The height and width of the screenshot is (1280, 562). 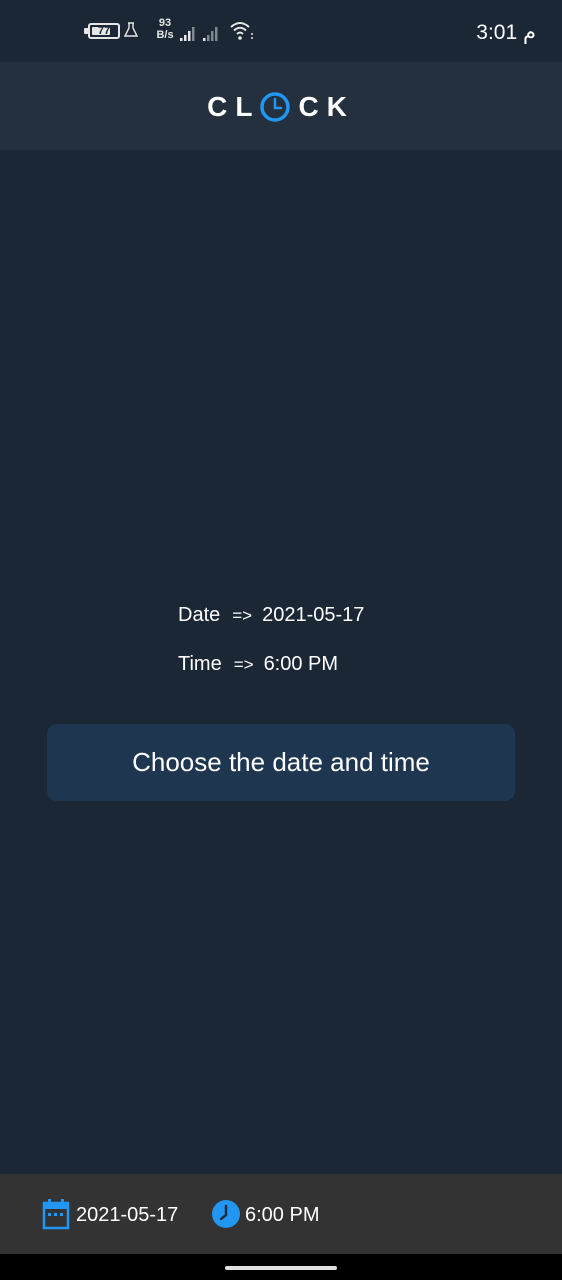 What do you see at coordinates (301, 664) in the screenshot?
I see `time-value: 6:00 PM` at bounding box center [301, 664].